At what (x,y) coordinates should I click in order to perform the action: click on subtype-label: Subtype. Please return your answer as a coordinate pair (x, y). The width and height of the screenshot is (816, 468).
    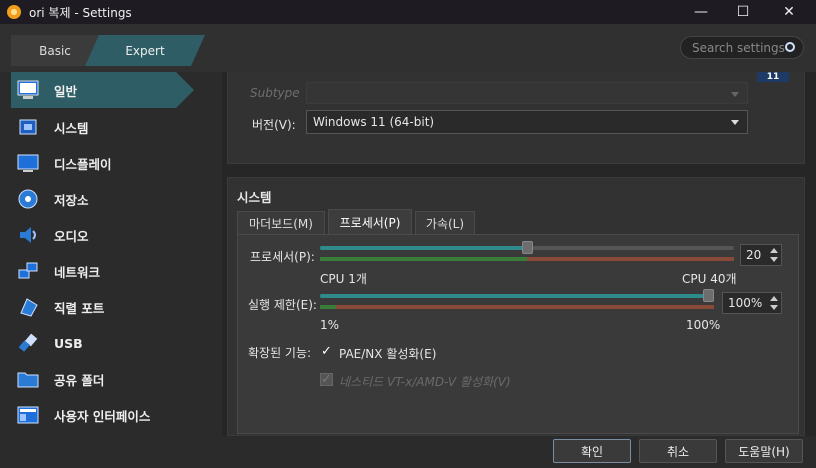
    Looking at the image, I should click on (275, 93).